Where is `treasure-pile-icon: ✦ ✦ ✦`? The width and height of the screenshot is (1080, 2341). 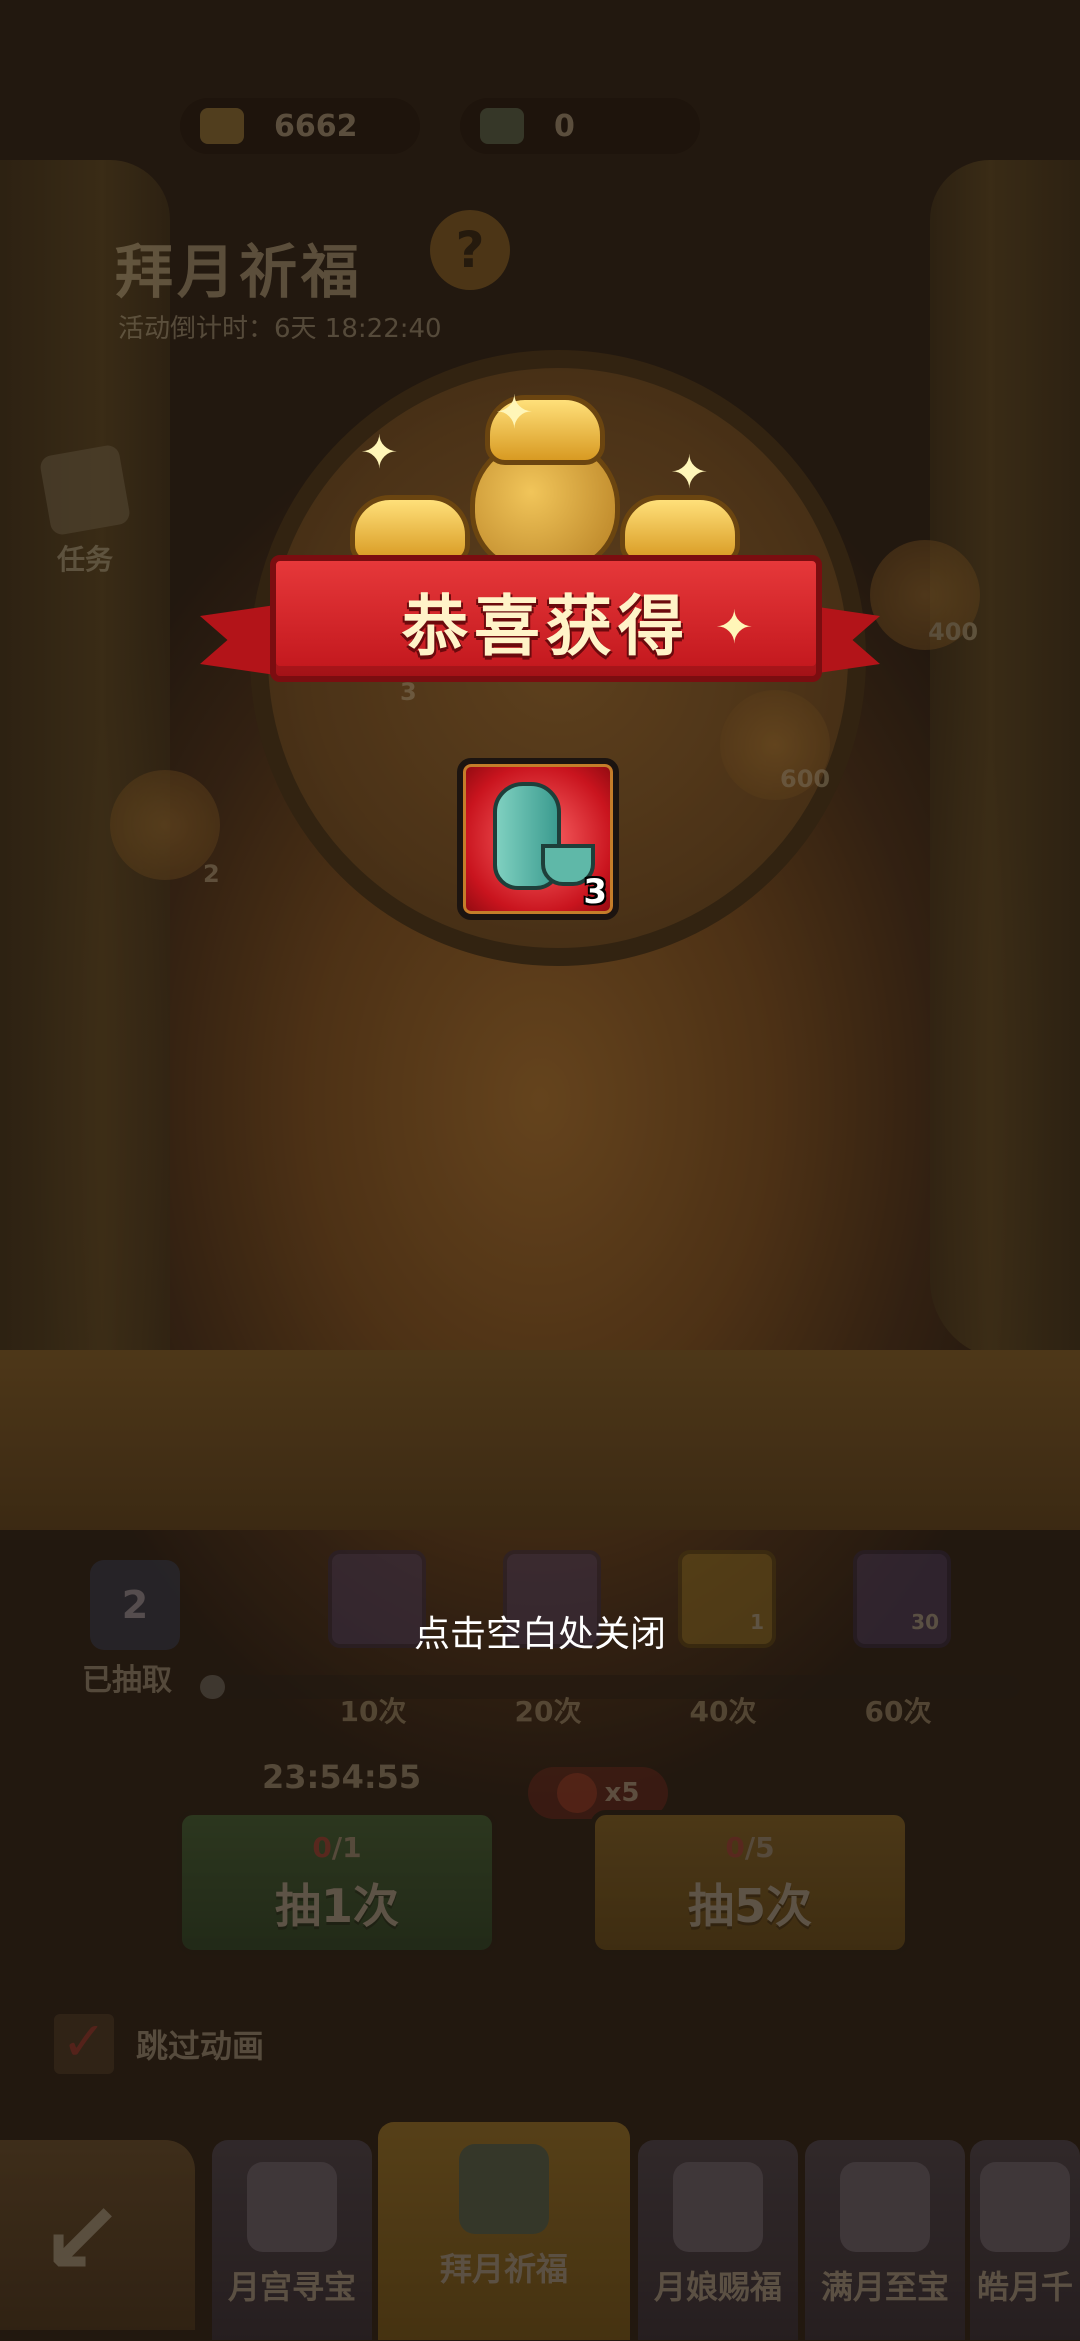
treasure-pile-icon: ✦ ✦ ✦ is located at coordinates (540, 480).